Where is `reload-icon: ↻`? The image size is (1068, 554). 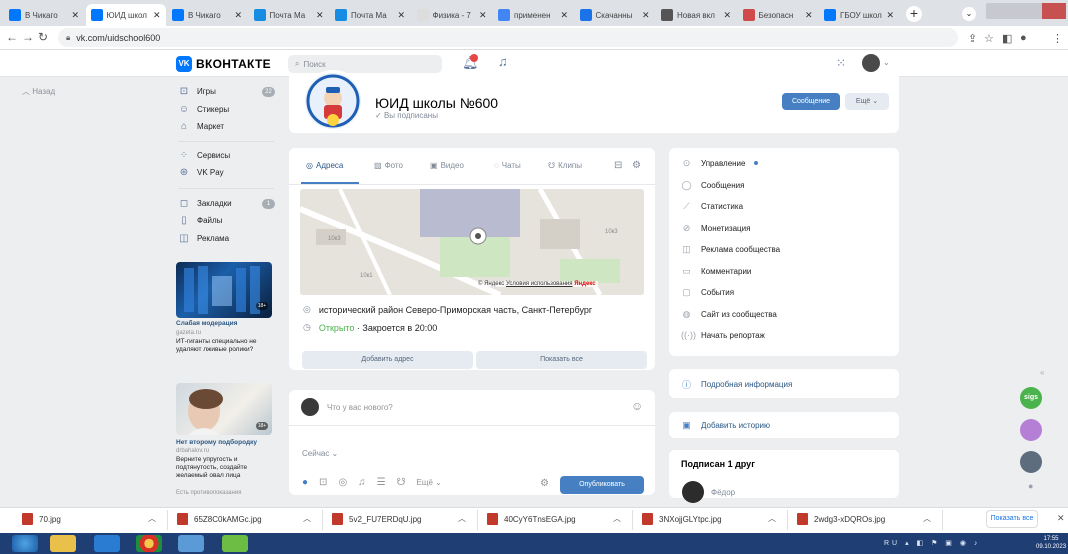
reload-icon: ↻ is located at coordinates (43, 37).